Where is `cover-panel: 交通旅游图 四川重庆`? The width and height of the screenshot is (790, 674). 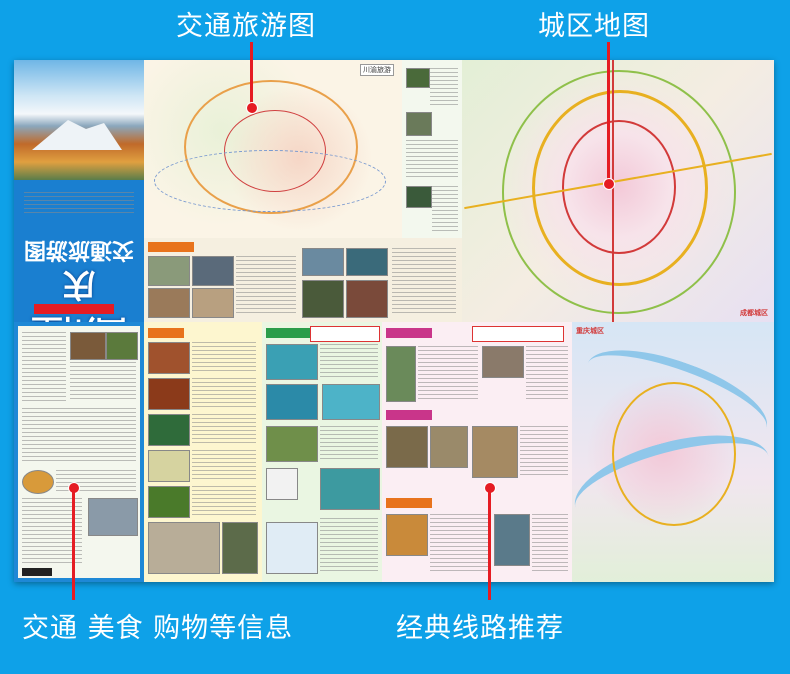 cover-panel: 交通旅游图 四川重庆 is located at coordinates (79, 191).